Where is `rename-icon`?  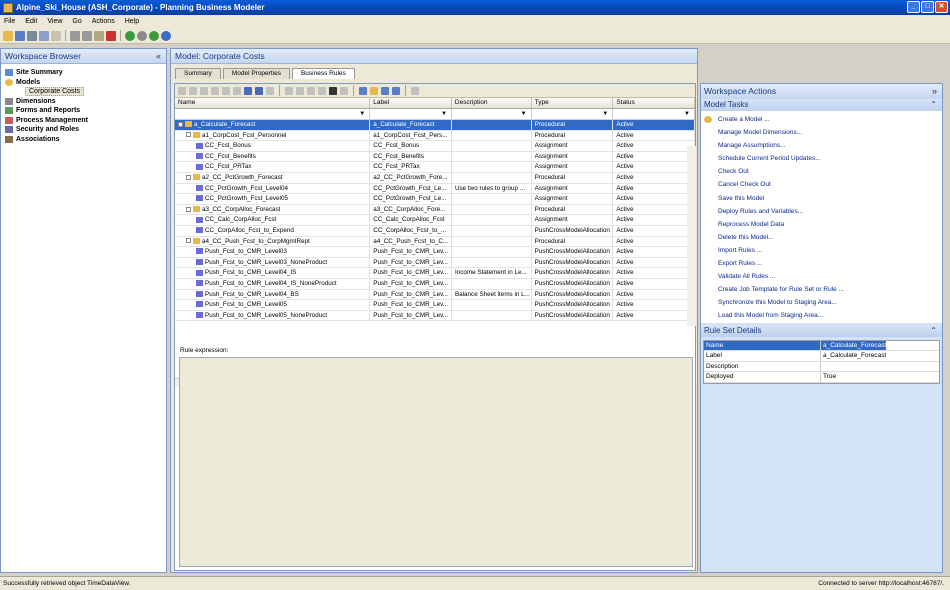
rename-icon is located at coordinates (226, 90).